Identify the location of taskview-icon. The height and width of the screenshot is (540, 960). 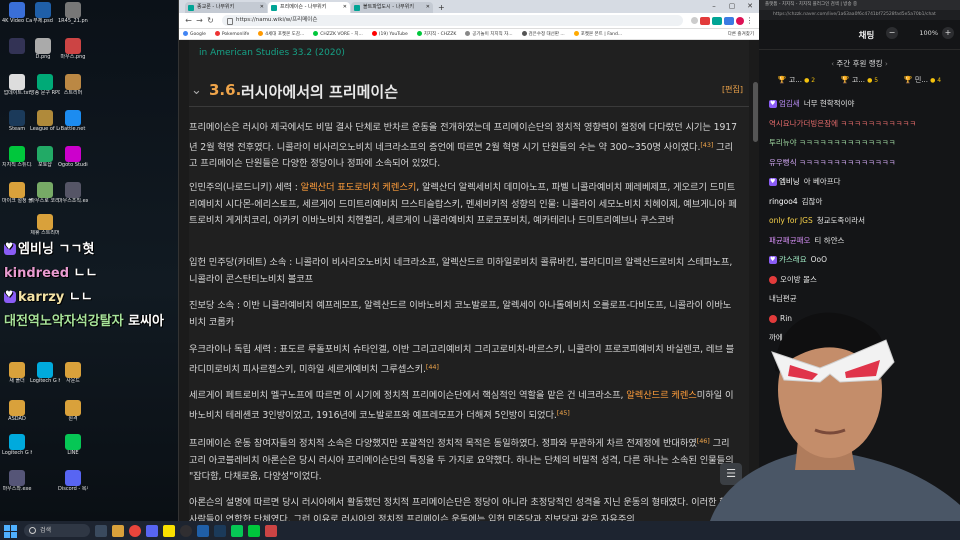
(101, 530).